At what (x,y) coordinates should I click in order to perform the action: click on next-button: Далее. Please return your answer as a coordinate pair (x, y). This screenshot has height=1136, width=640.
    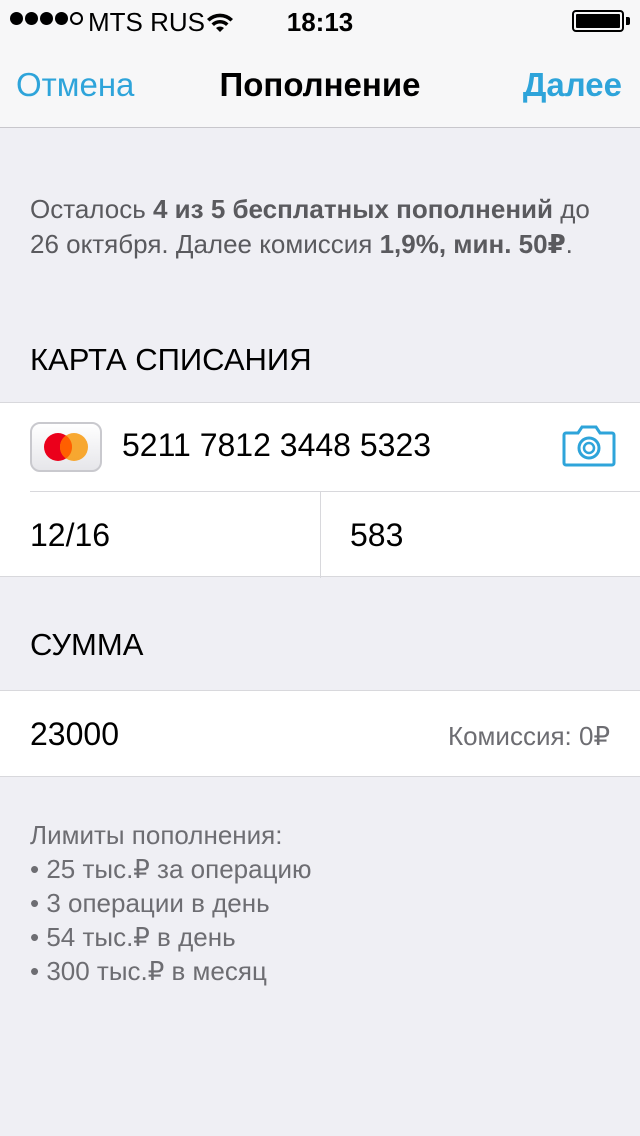
    Looking at the image, I should click on (572, 85).